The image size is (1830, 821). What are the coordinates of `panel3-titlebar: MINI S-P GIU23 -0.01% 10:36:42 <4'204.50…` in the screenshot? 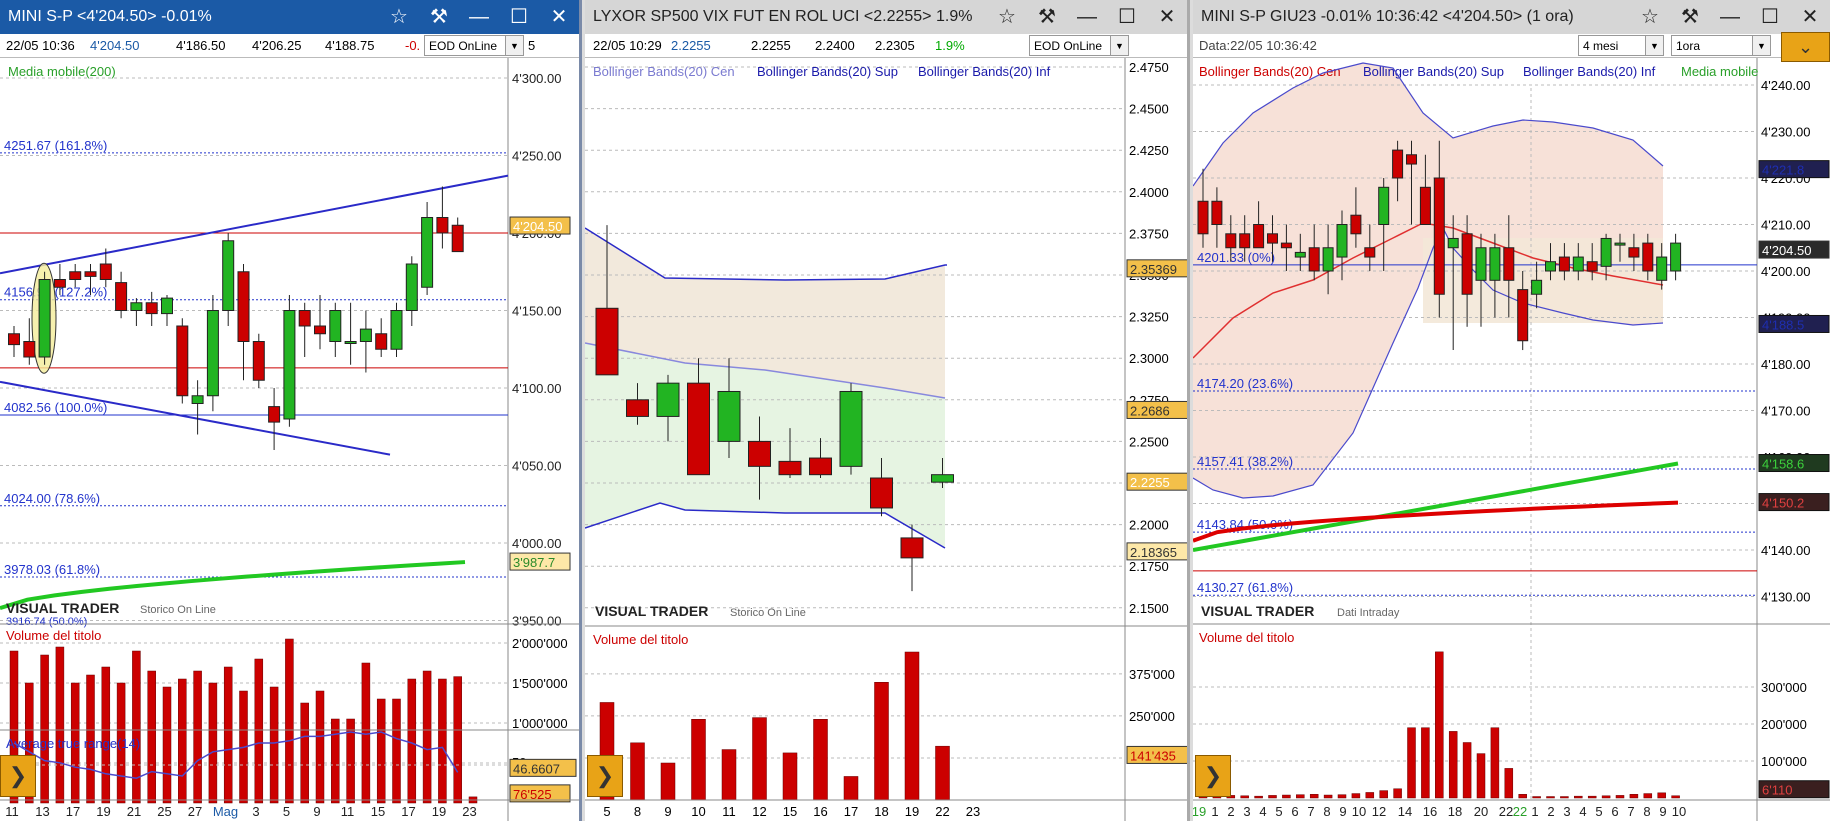 It's located at (1511, 17).